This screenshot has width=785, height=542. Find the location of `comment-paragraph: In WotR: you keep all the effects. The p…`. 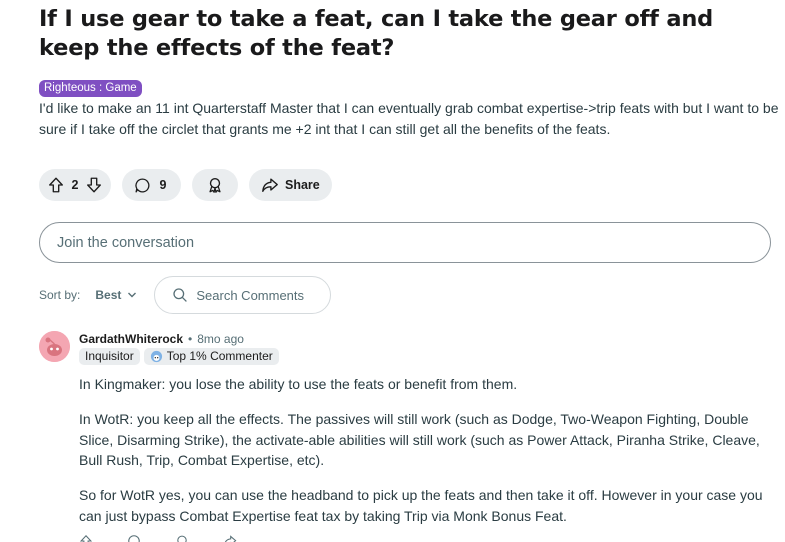

comment-paragraph: In WotR: you keep all the effects. The p… is located at coordinates (419, 439).